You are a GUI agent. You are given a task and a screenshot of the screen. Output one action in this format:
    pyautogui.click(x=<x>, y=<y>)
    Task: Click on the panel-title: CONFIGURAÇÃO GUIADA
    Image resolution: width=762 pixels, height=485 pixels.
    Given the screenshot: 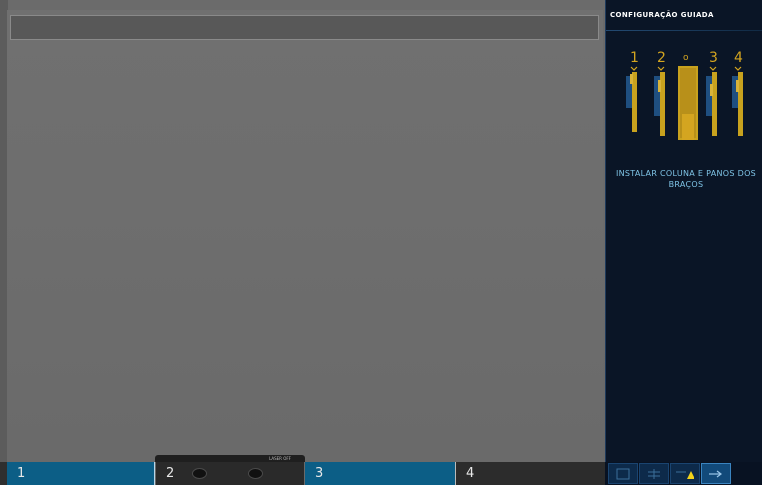 What is the action you would take?
    pyautogui.click(x=662, y=15)
    